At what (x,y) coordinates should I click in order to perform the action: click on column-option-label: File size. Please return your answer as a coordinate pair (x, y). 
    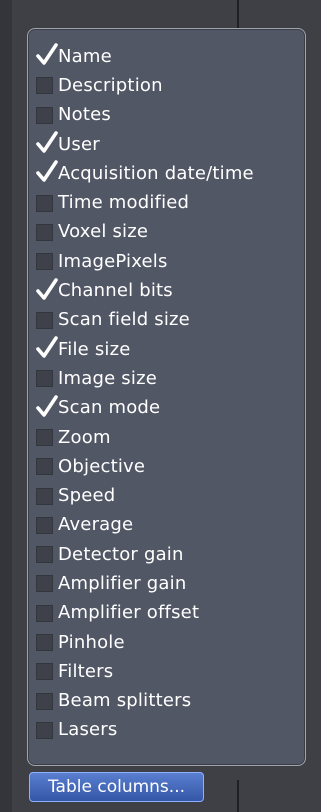
    Looking at the image, I should click on (94, 349).